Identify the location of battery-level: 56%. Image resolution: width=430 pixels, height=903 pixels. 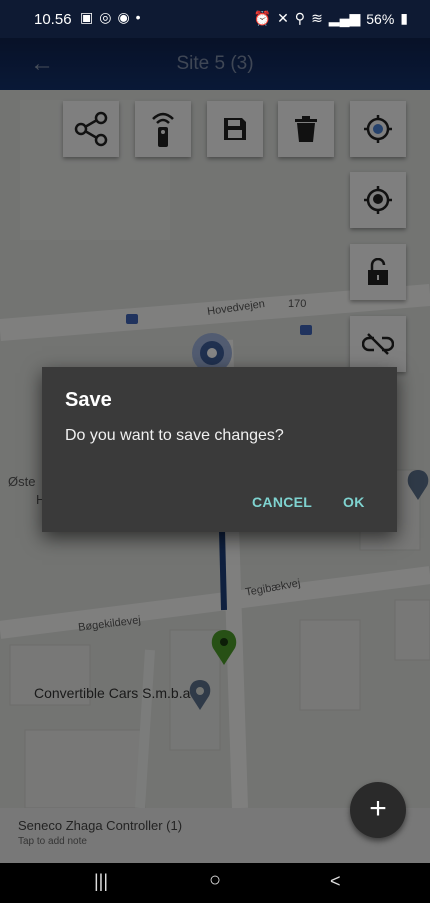
(380, 18).